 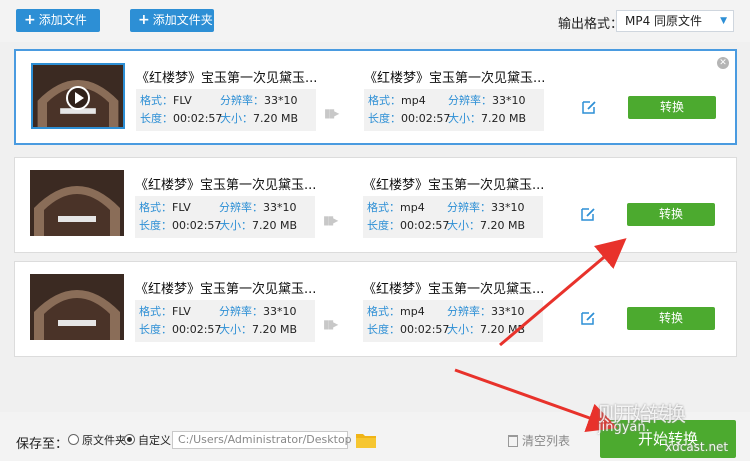 What do you see at coordinates (591, 24) in the screenshot?
I see `output-format-label: 输出格式：` at bounding box center [591, 24].